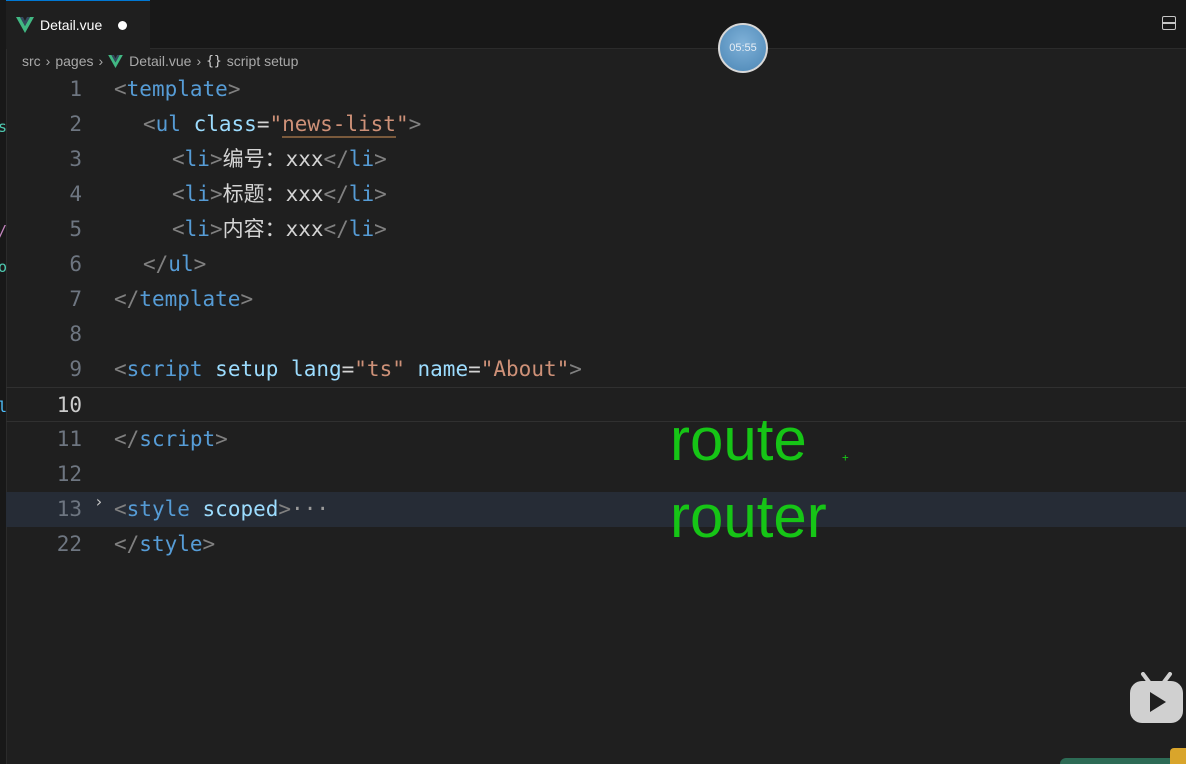 Image resolution: width=1186 pixels, height=764 pixels. I want to click on timer-text: 05:55, so click(743, 48).